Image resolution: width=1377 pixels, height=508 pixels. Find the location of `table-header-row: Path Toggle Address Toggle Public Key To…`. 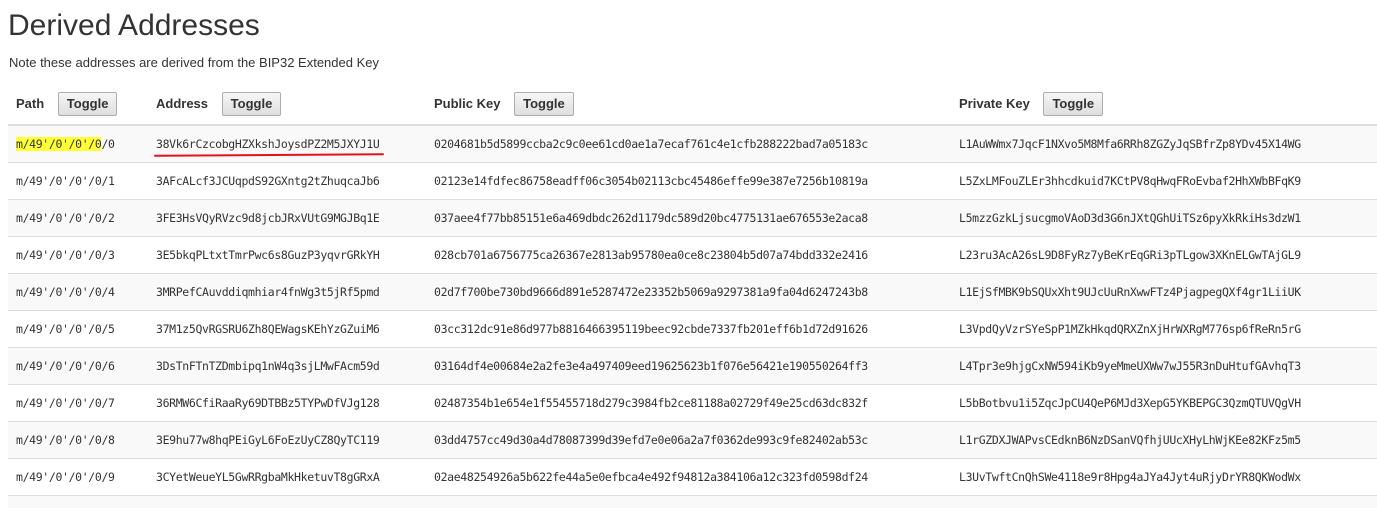

table-header-row: Path Toggle Address Toggle Public Key To… is located at coordinates (692, 105).